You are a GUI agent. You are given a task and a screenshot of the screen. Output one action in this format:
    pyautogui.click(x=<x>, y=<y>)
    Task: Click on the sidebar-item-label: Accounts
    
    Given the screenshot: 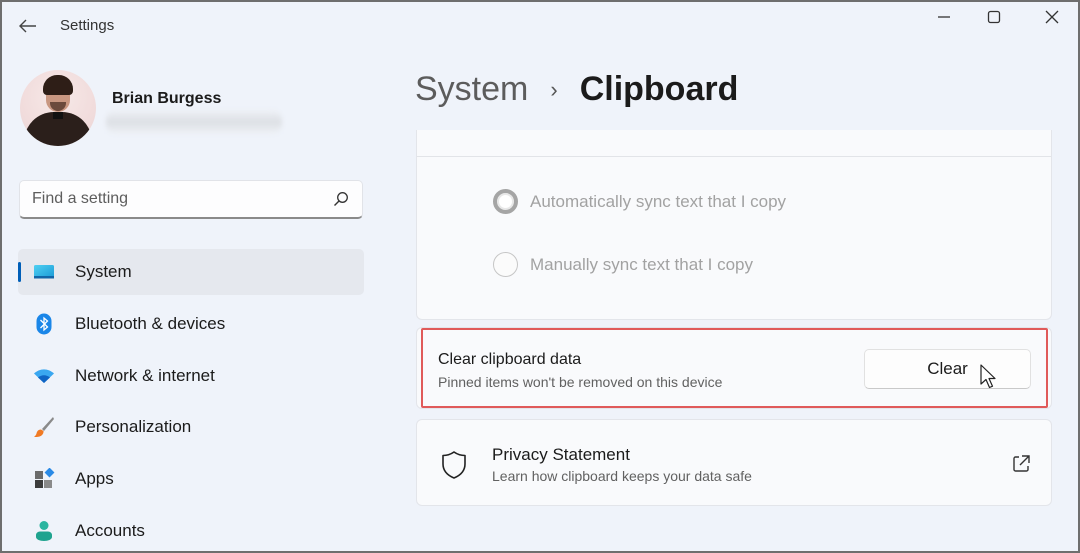 What is the action you would take?
    pyautogui.click(x=110, y=530)
    